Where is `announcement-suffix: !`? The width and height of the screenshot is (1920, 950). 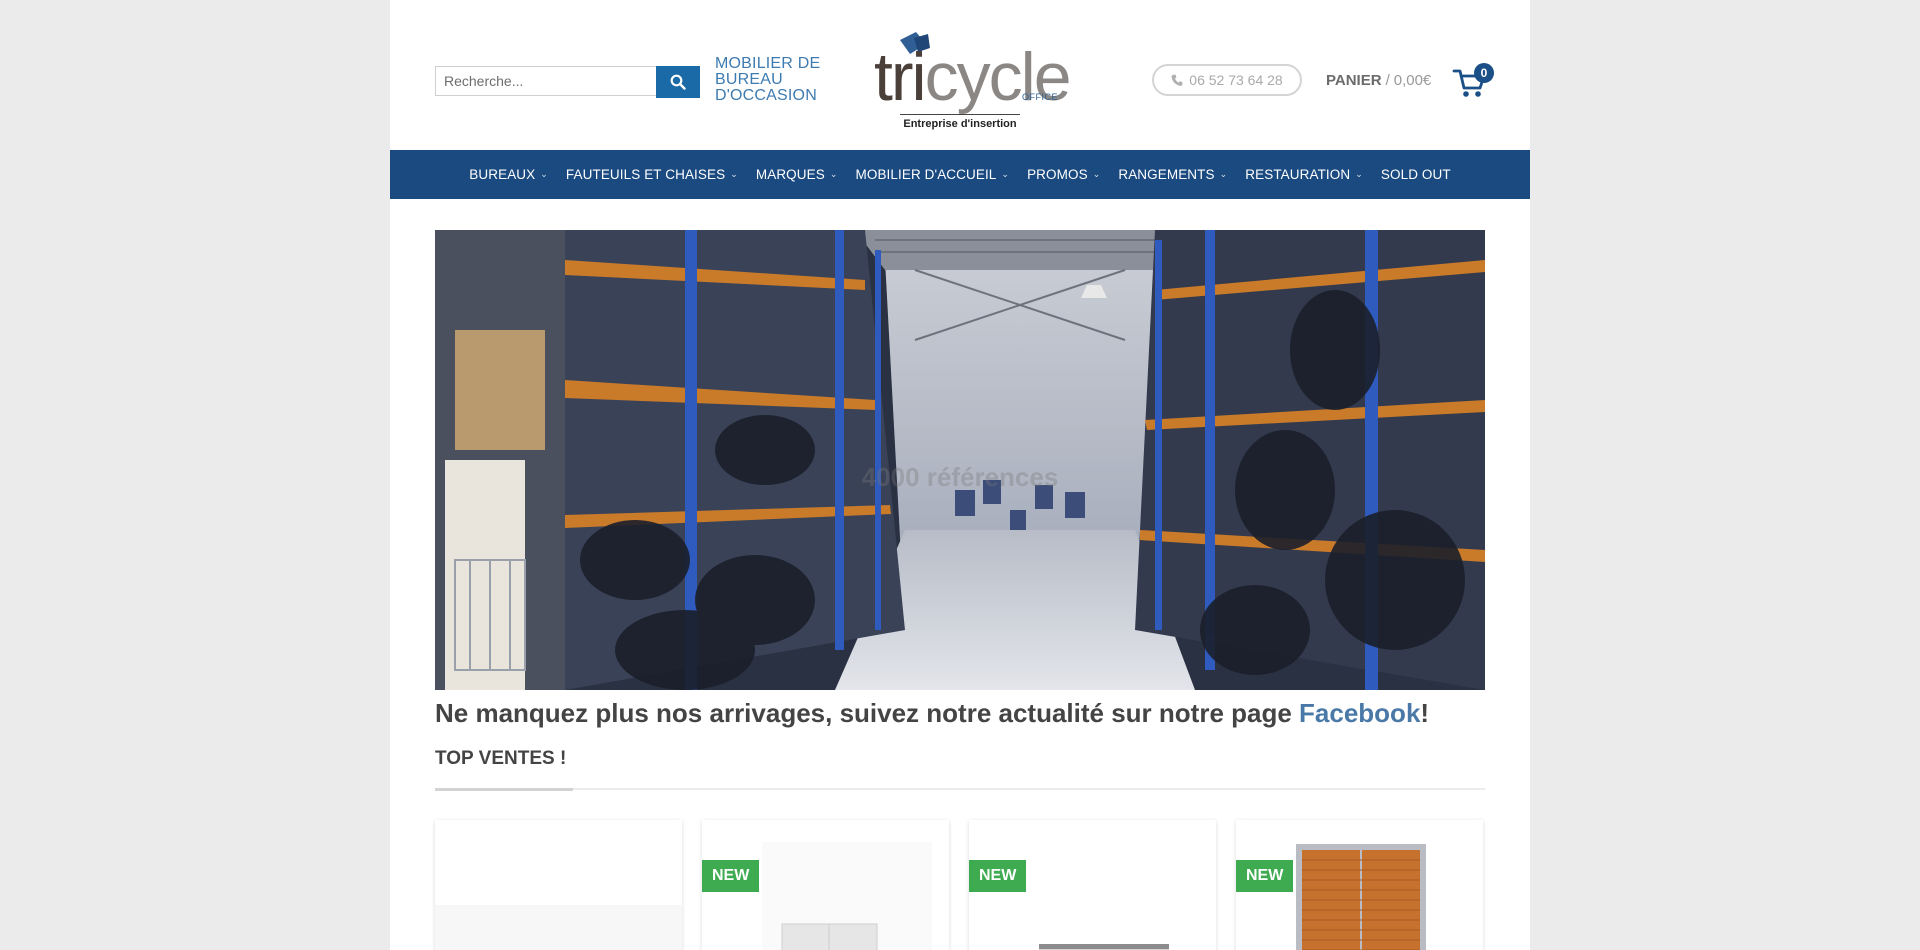
announcement-suffix: ! is located at coordinates (1425, 713).